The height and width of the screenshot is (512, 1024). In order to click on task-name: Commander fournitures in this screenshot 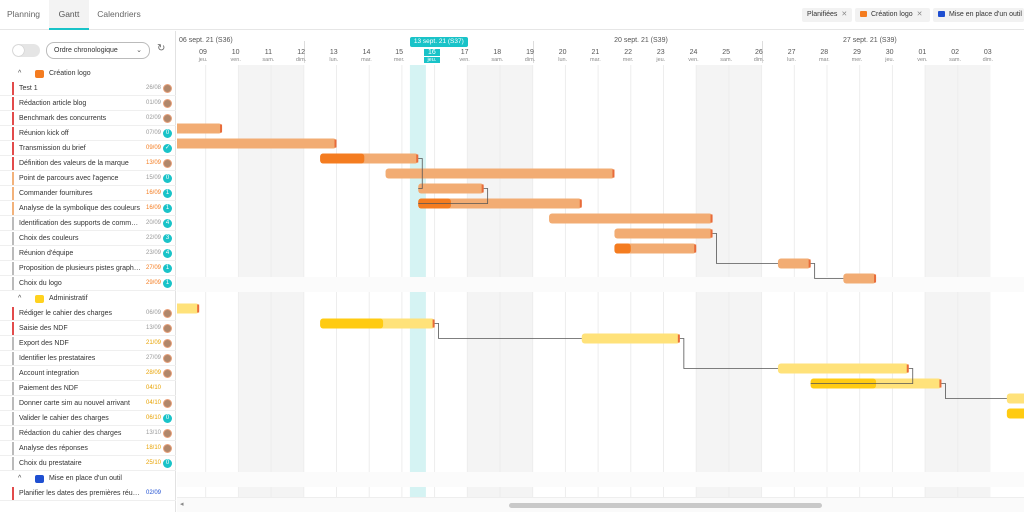, I will do `click(56, 193)`.